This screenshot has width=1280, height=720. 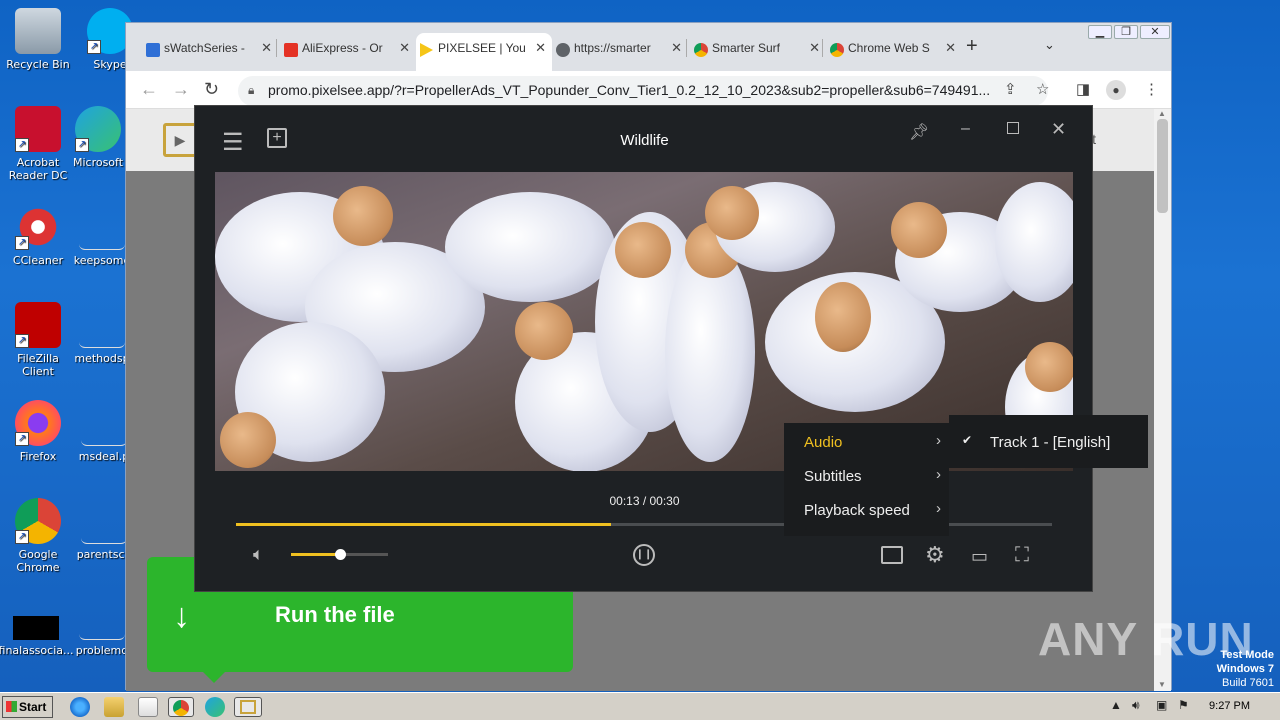 What do you see at coordinates (181, 707) in the screenshot?
I see `chrome-taskbar-icon` at bounding box center [181, 707].